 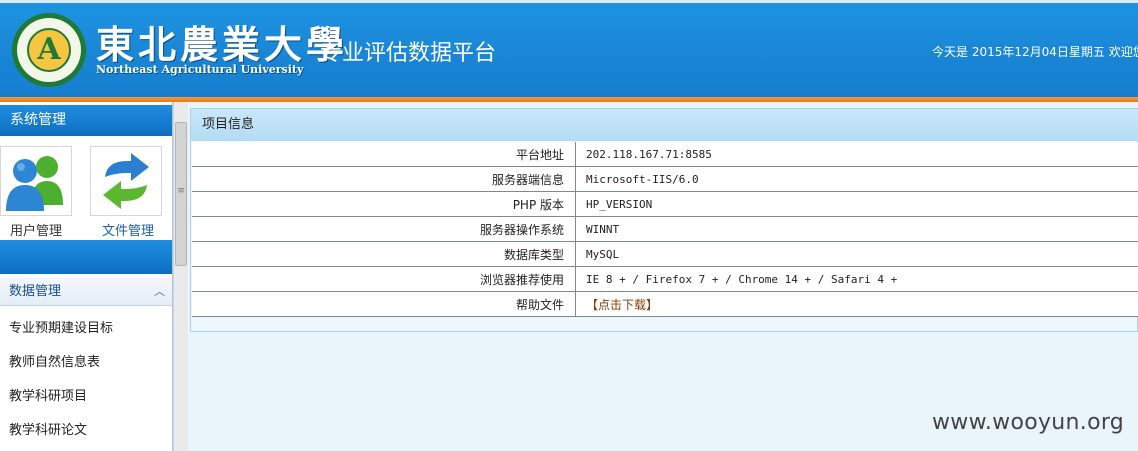 What do you see at coordinates (856, 304) in the screenshot?
I see `row-value-cell: 【点击下载】` at bounding box center [856, 304].